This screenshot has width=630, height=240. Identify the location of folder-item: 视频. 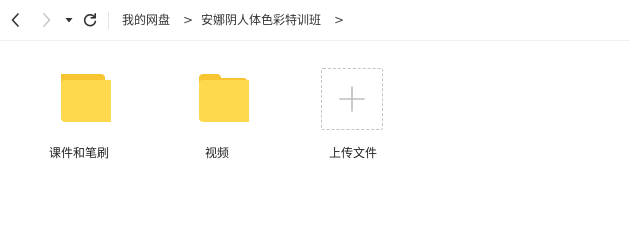
(217, 116).